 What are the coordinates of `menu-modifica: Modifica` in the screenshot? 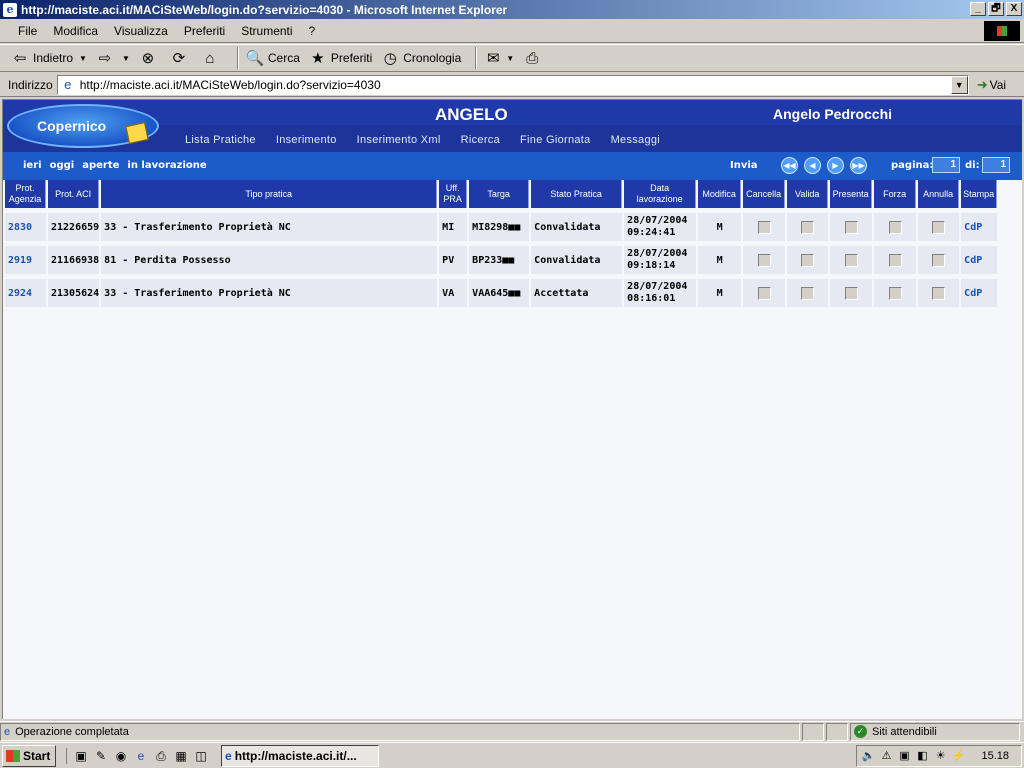 It's located at (75, 31).